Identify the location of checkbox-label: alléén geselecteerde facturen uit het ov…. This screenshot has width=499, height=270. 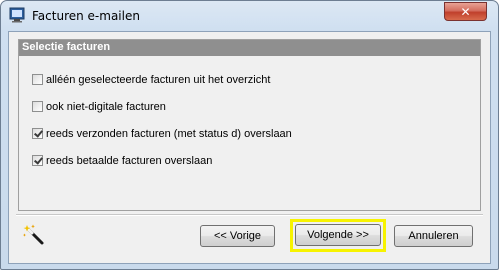
(158, 79).